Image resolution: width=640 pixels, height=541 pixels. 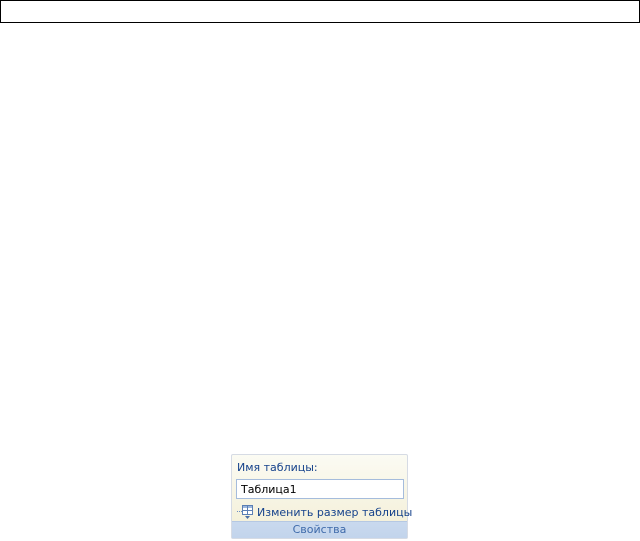 I want to click on resize-table-button: Изменить размер таблицы, so click(x=324, y=512).